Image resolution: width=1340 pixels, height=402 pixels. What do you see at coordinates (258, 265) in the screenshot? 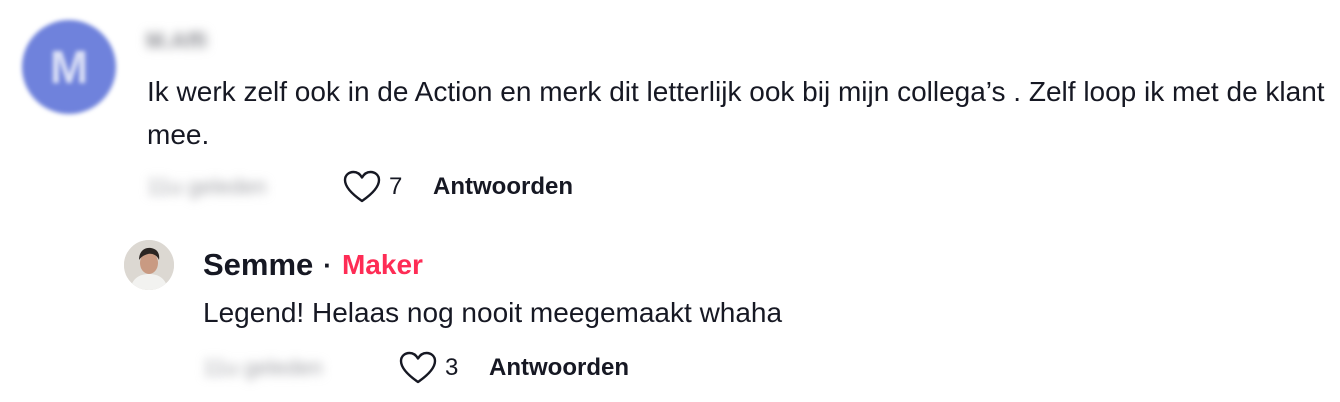
I see `creator-username: Semme` at bounding box center [258, 265].